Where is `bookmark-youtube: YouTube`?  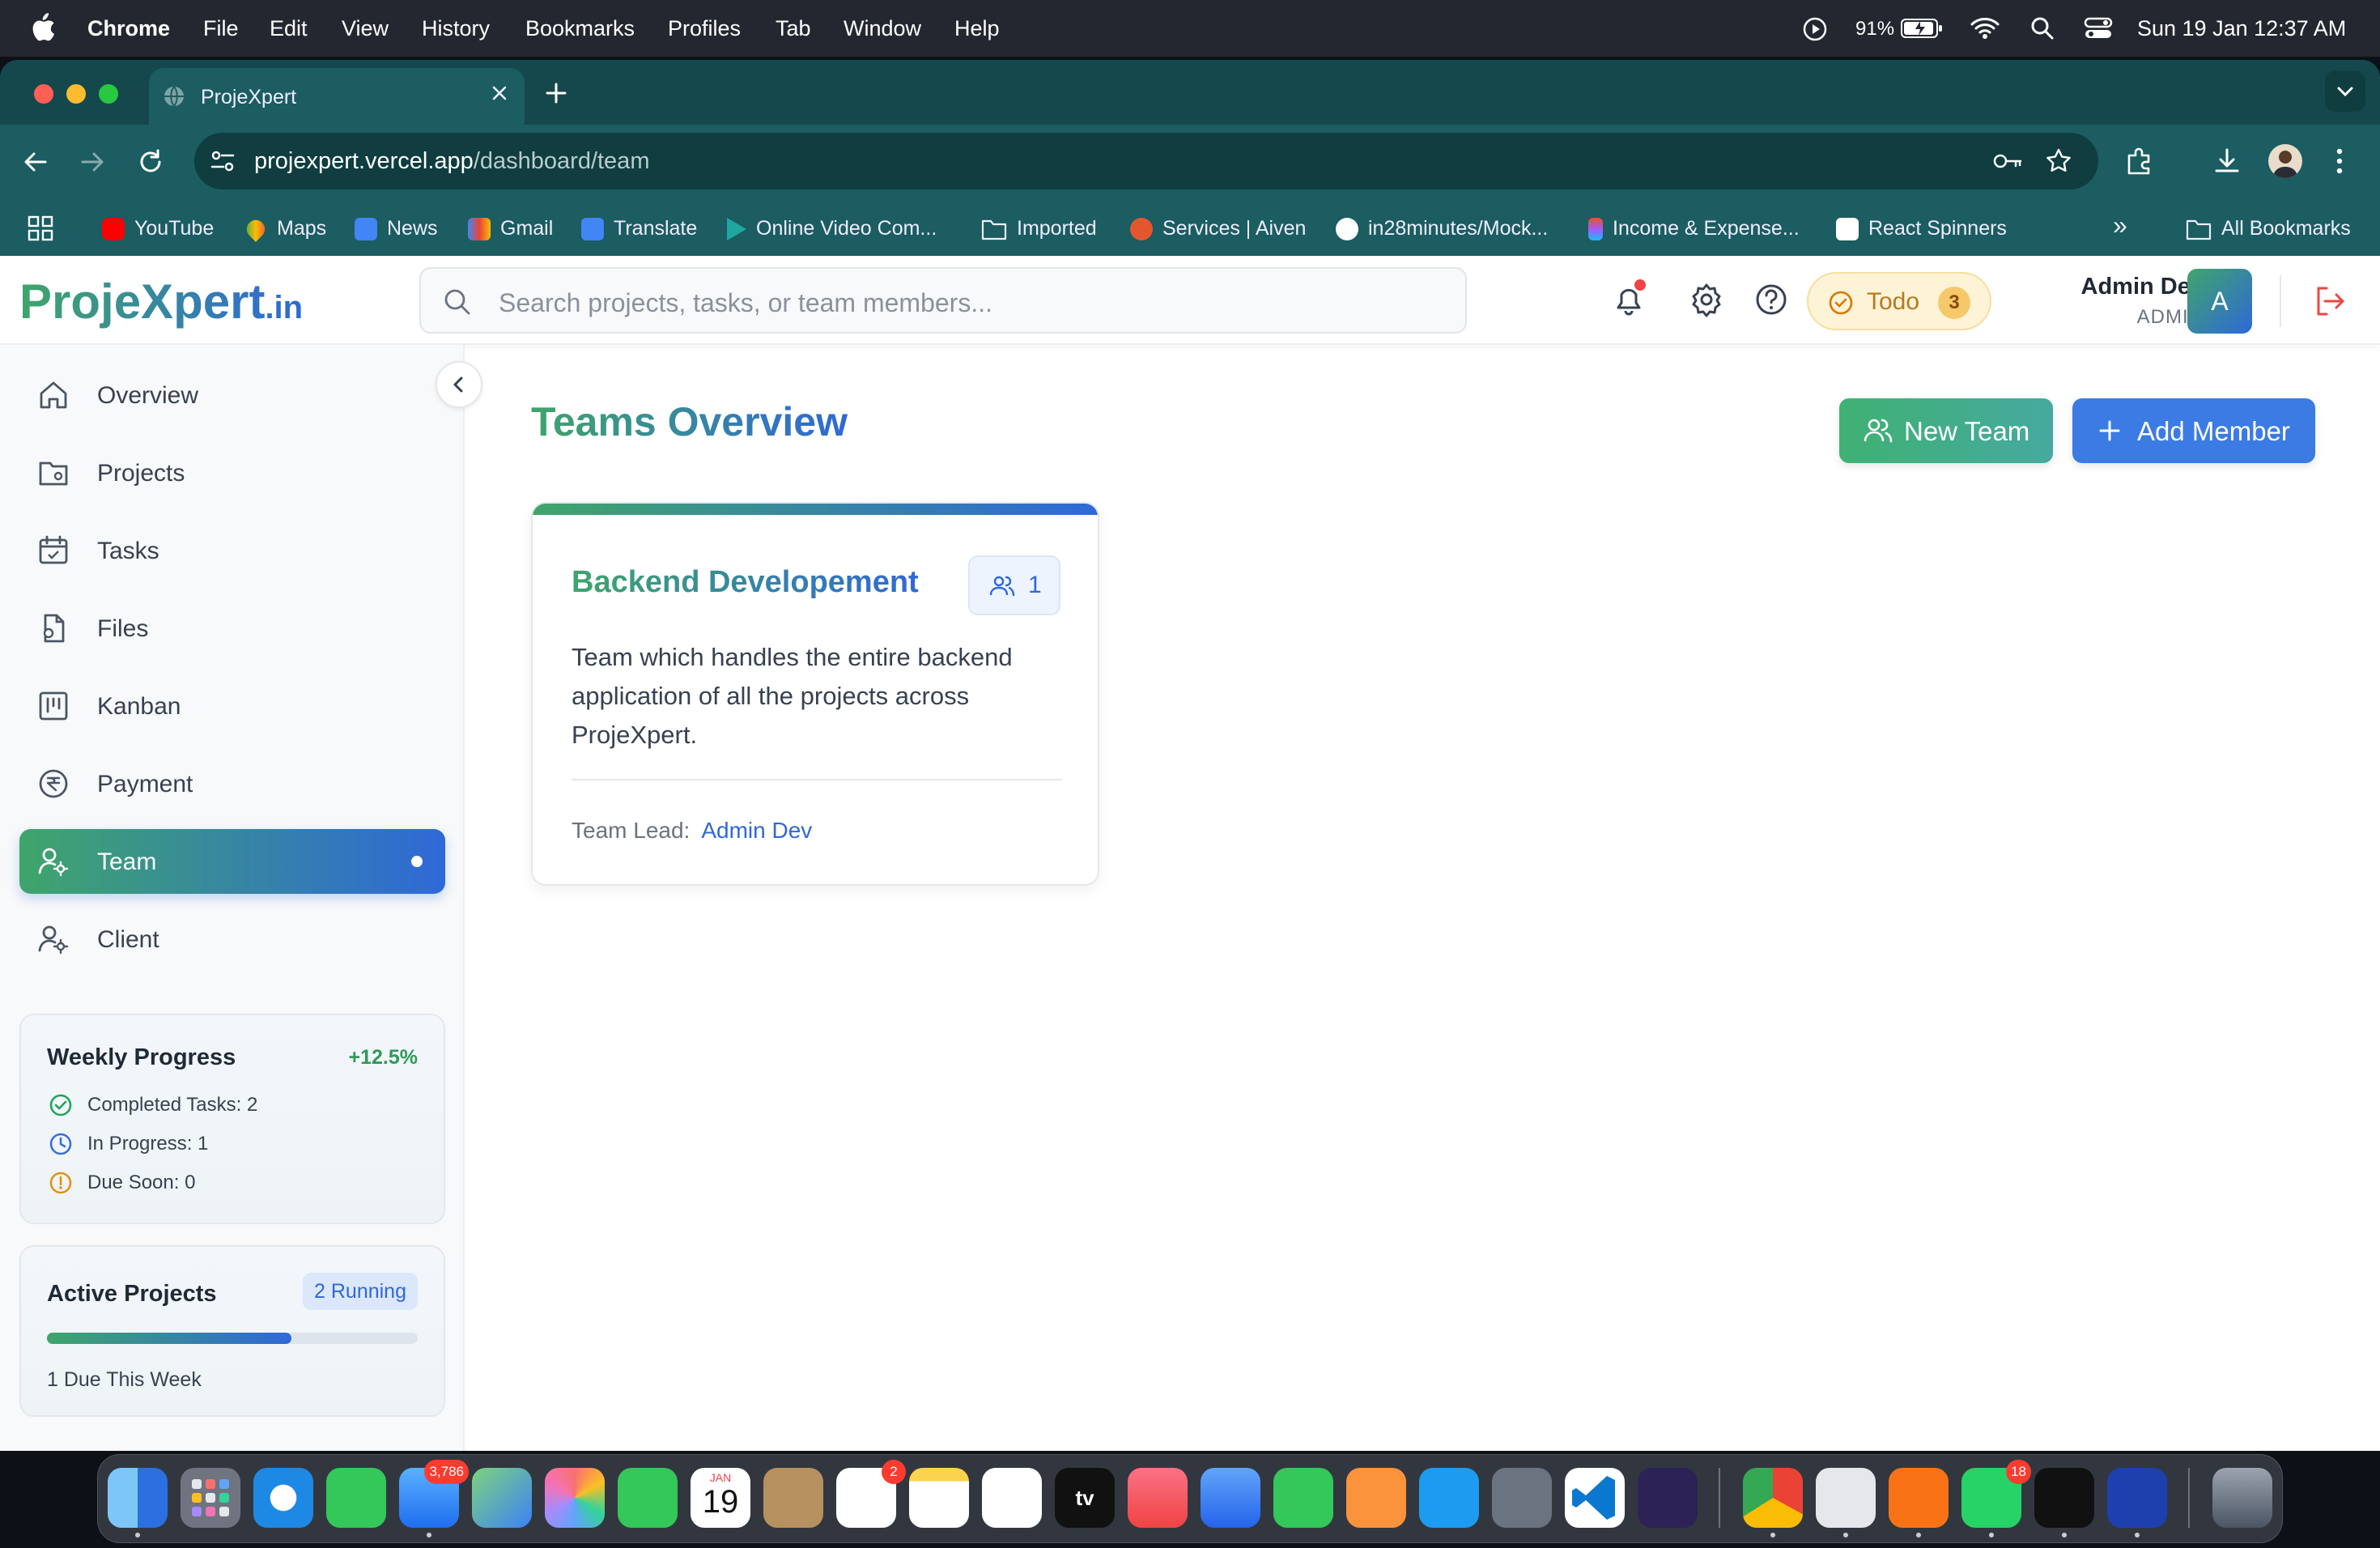
bookmark-youtube: YouTube is located at coordinates (158, 228).